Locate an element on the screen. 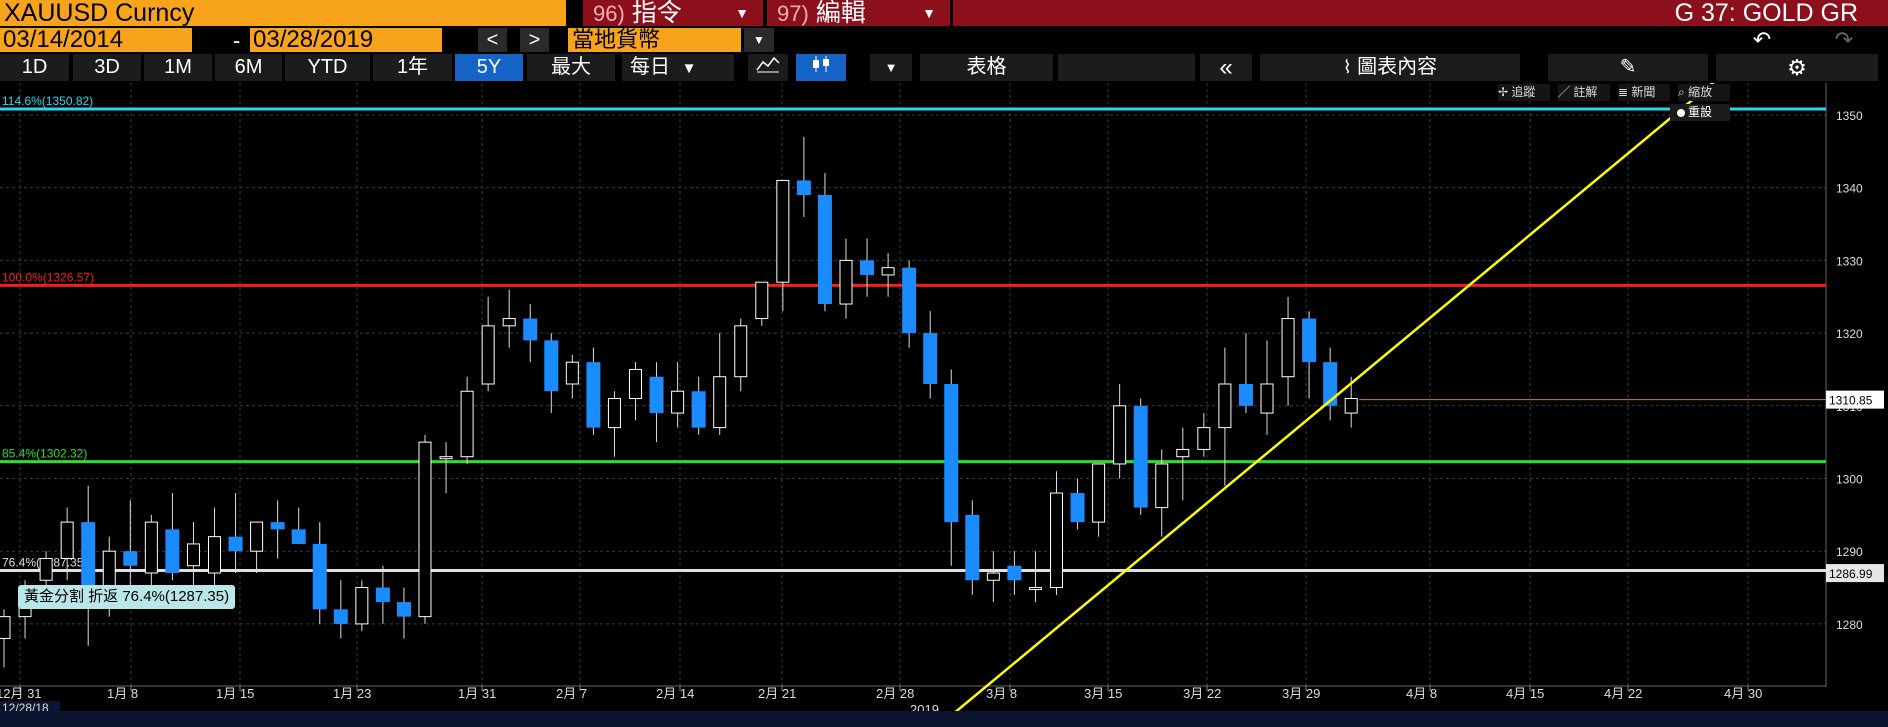 The width and height of the screenshot is (1888, 727). news-tool: ≣ 新聞 is located at coordinates (1644, 92).